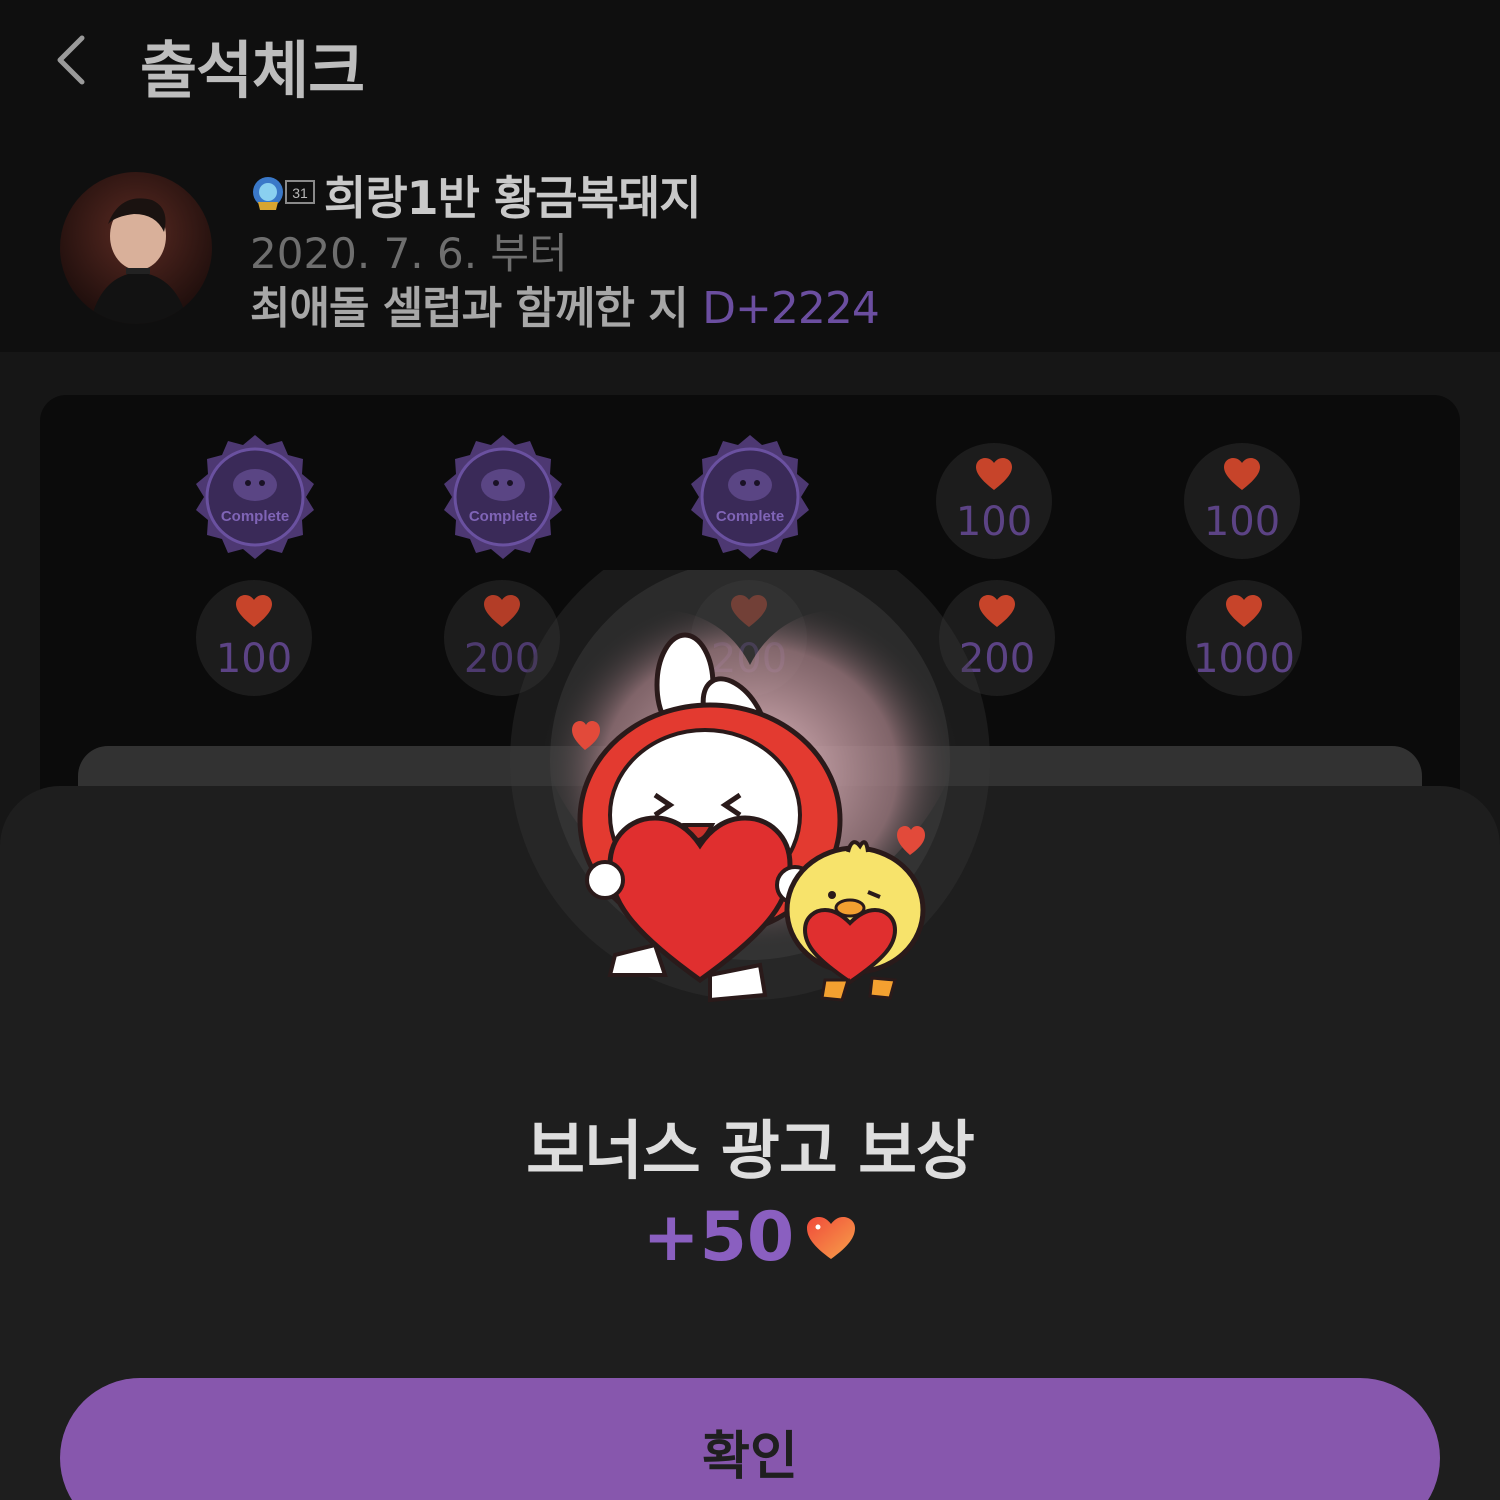 Image resolution: width=1500 pixels, height=1500 pixels. Describe the element at coordinates (284, 193) in the screenshot. I see `level-badge-icon: 31` at that location.